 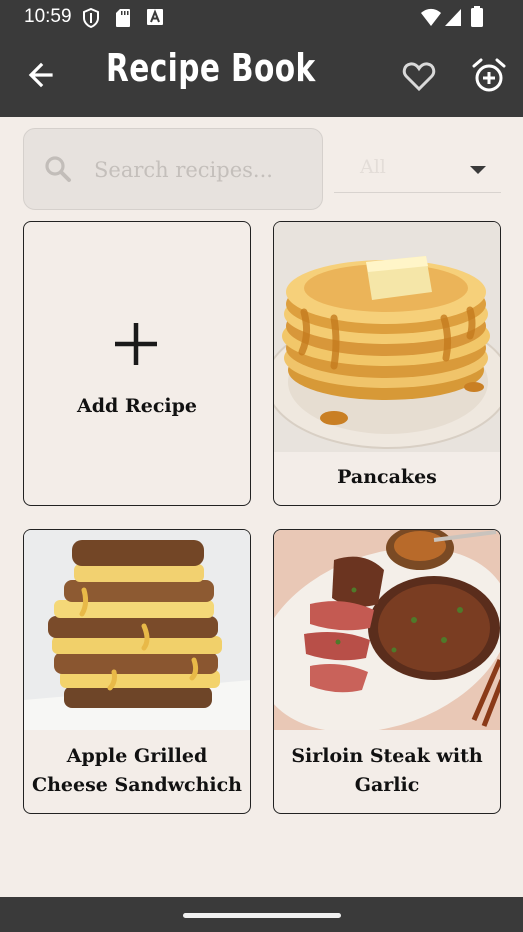 What do you see at coordinates (211, 68) in the screenshot?
I see `page-title: Recipe Book` at bounding box center [211, 68].